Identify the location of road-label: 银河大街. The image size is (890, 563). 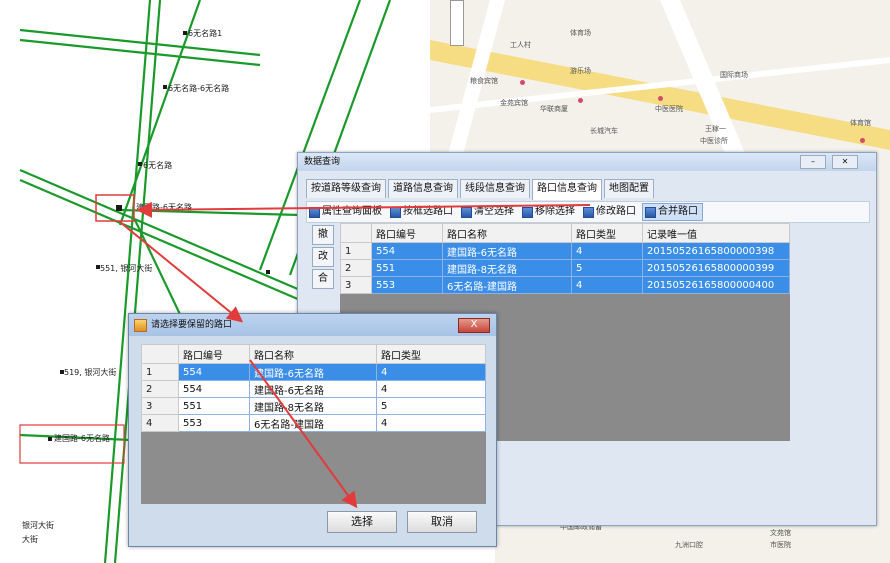
(38, 525).